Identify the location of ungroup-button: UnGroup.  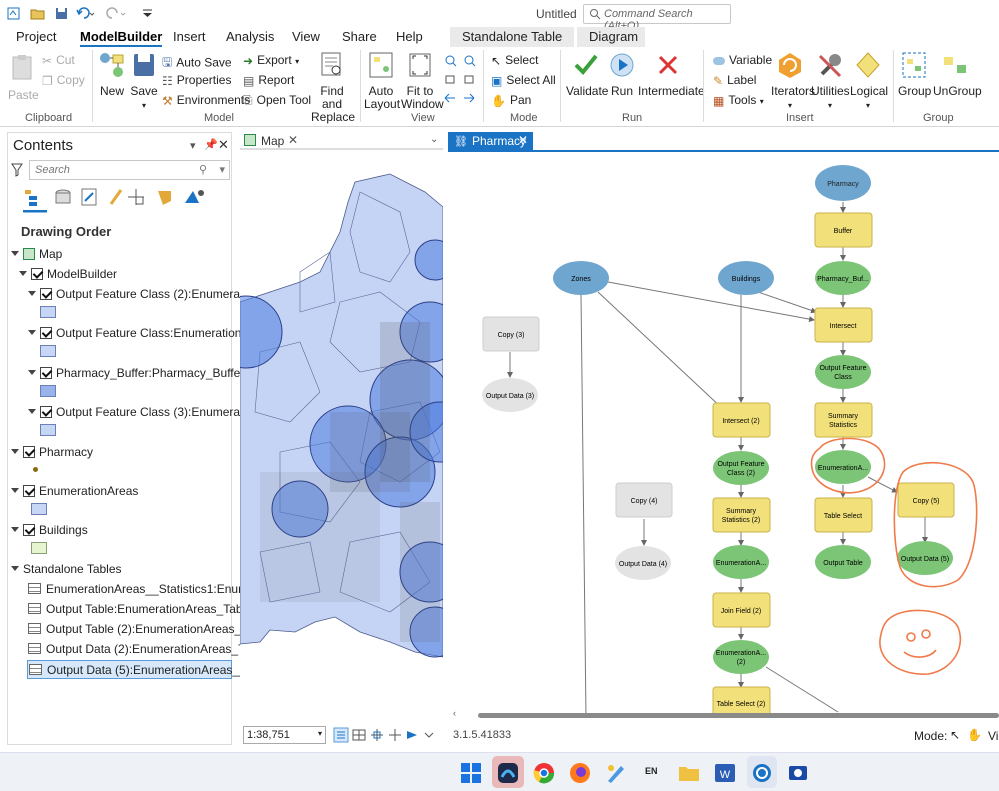
(957, 74).